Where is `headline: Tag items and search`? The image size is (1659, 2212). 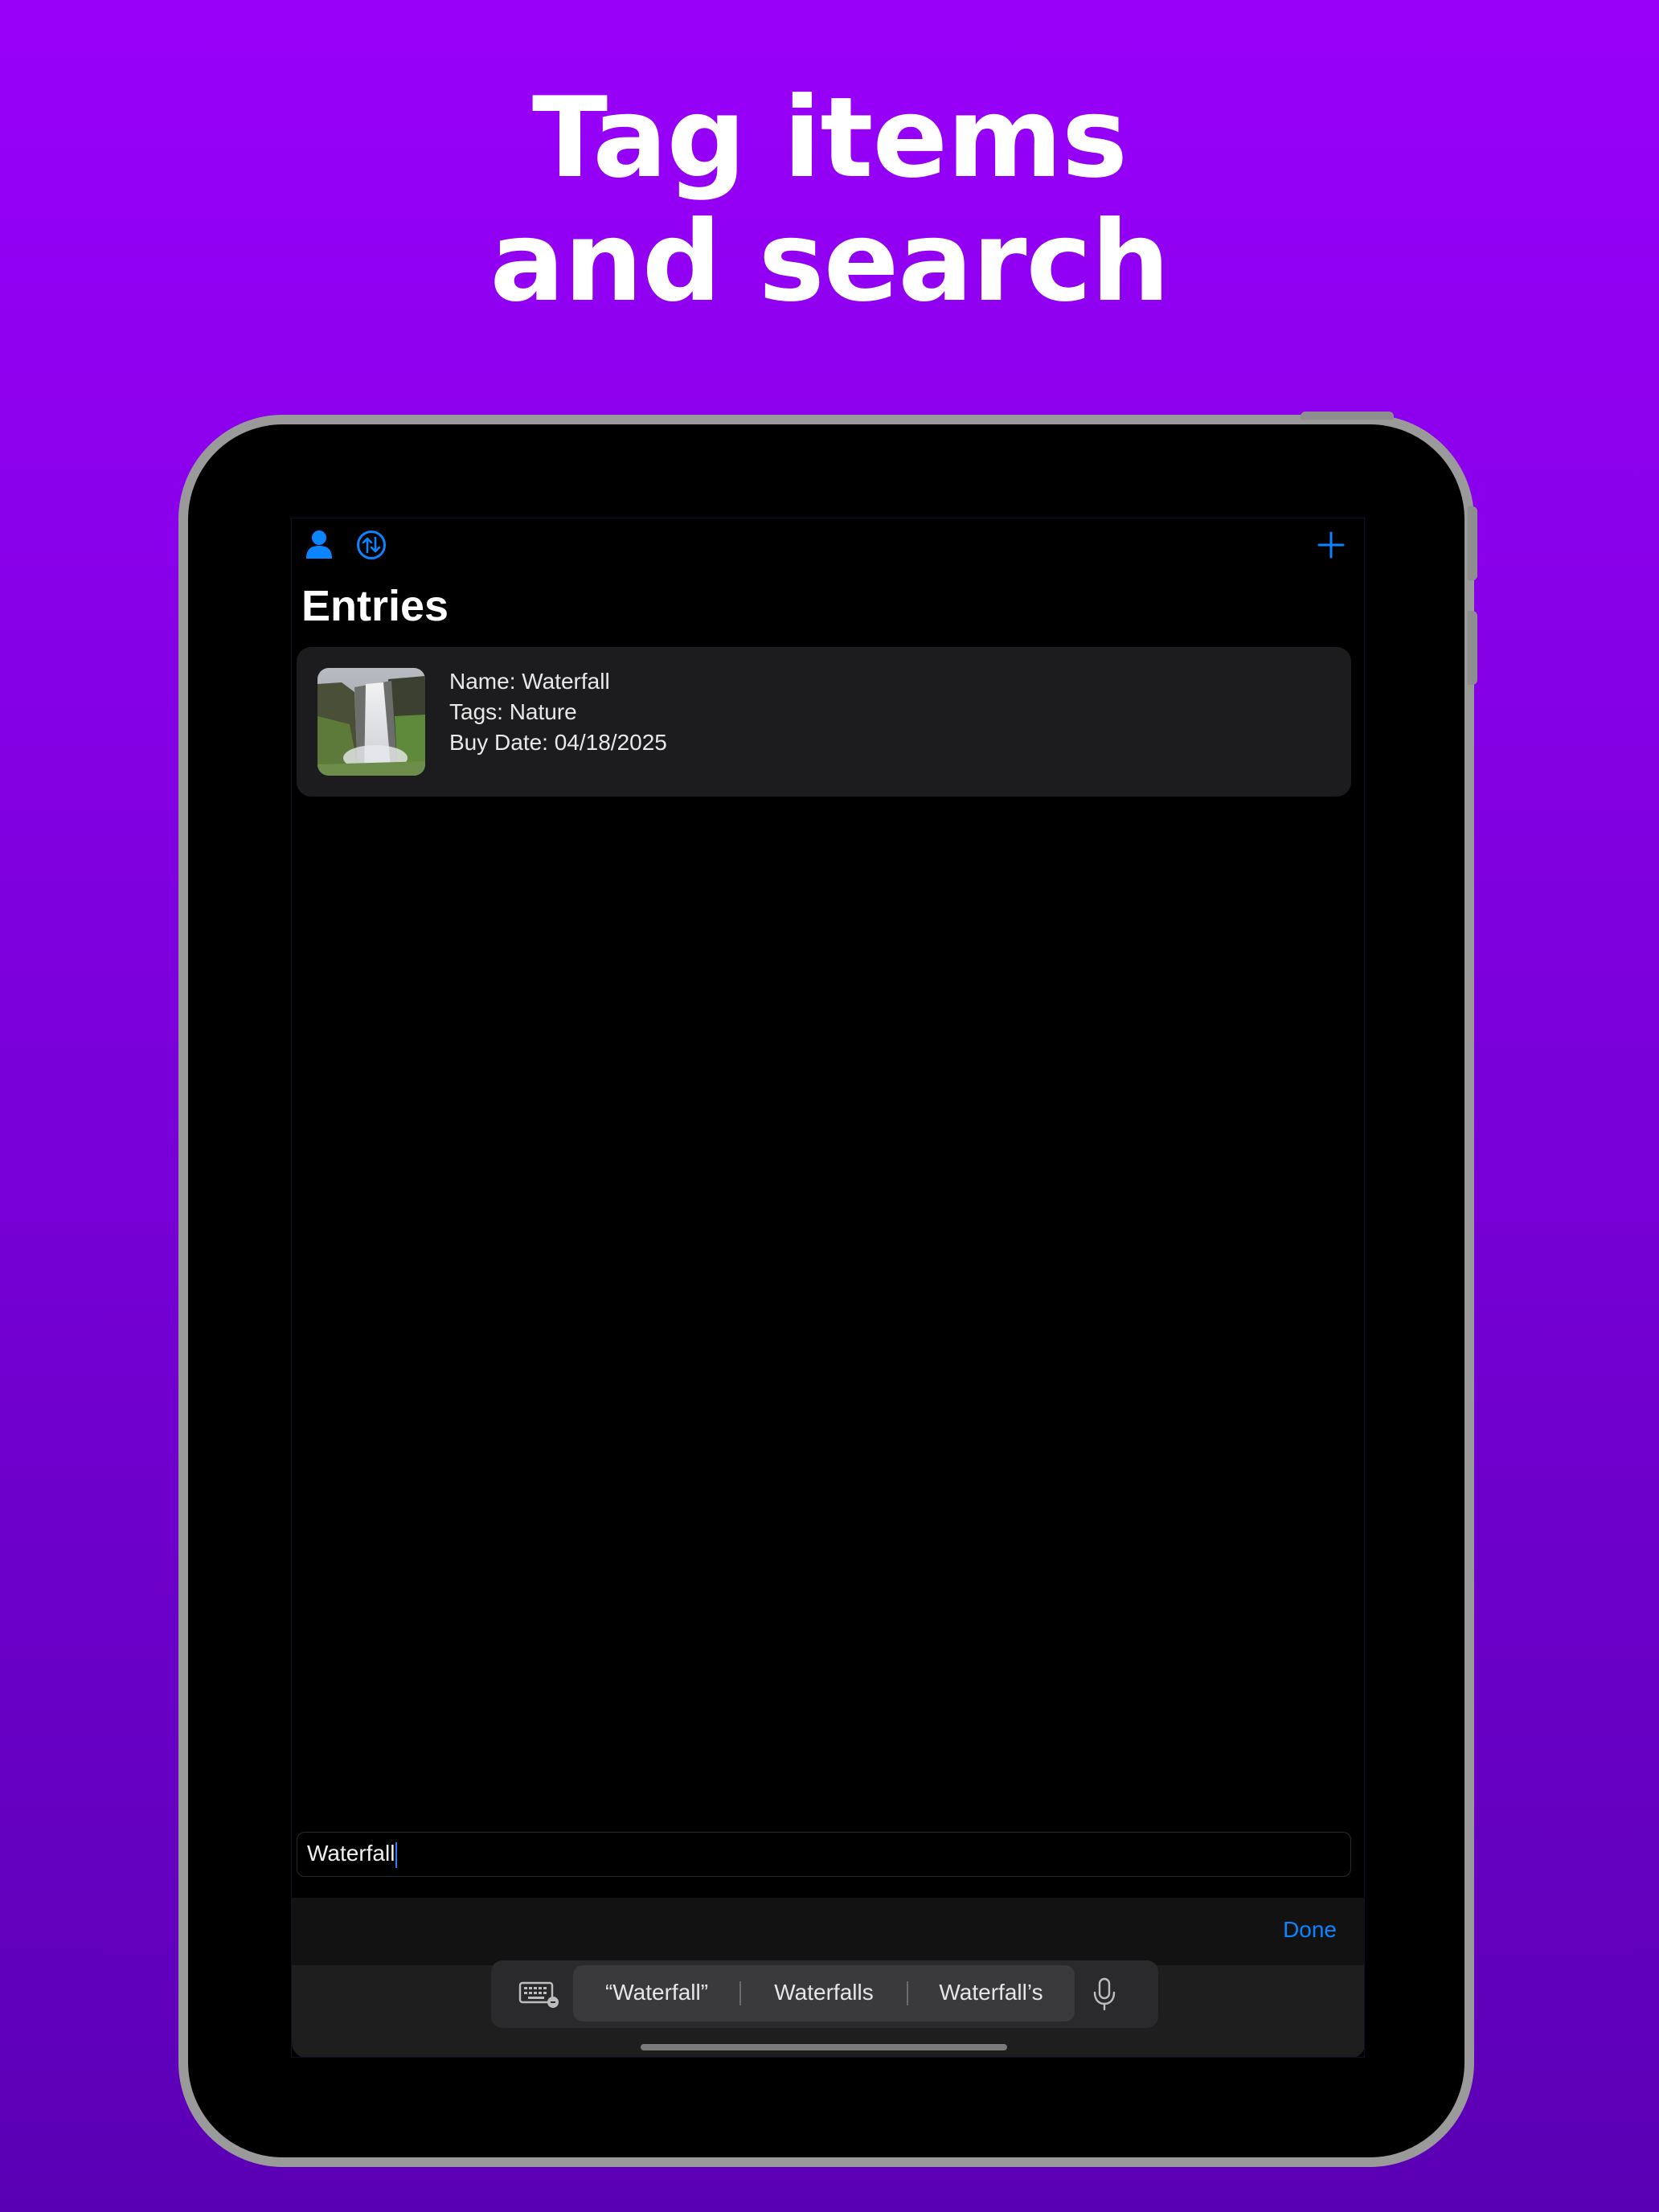
headline: Tag items and search is located at coordinates (829, 200).